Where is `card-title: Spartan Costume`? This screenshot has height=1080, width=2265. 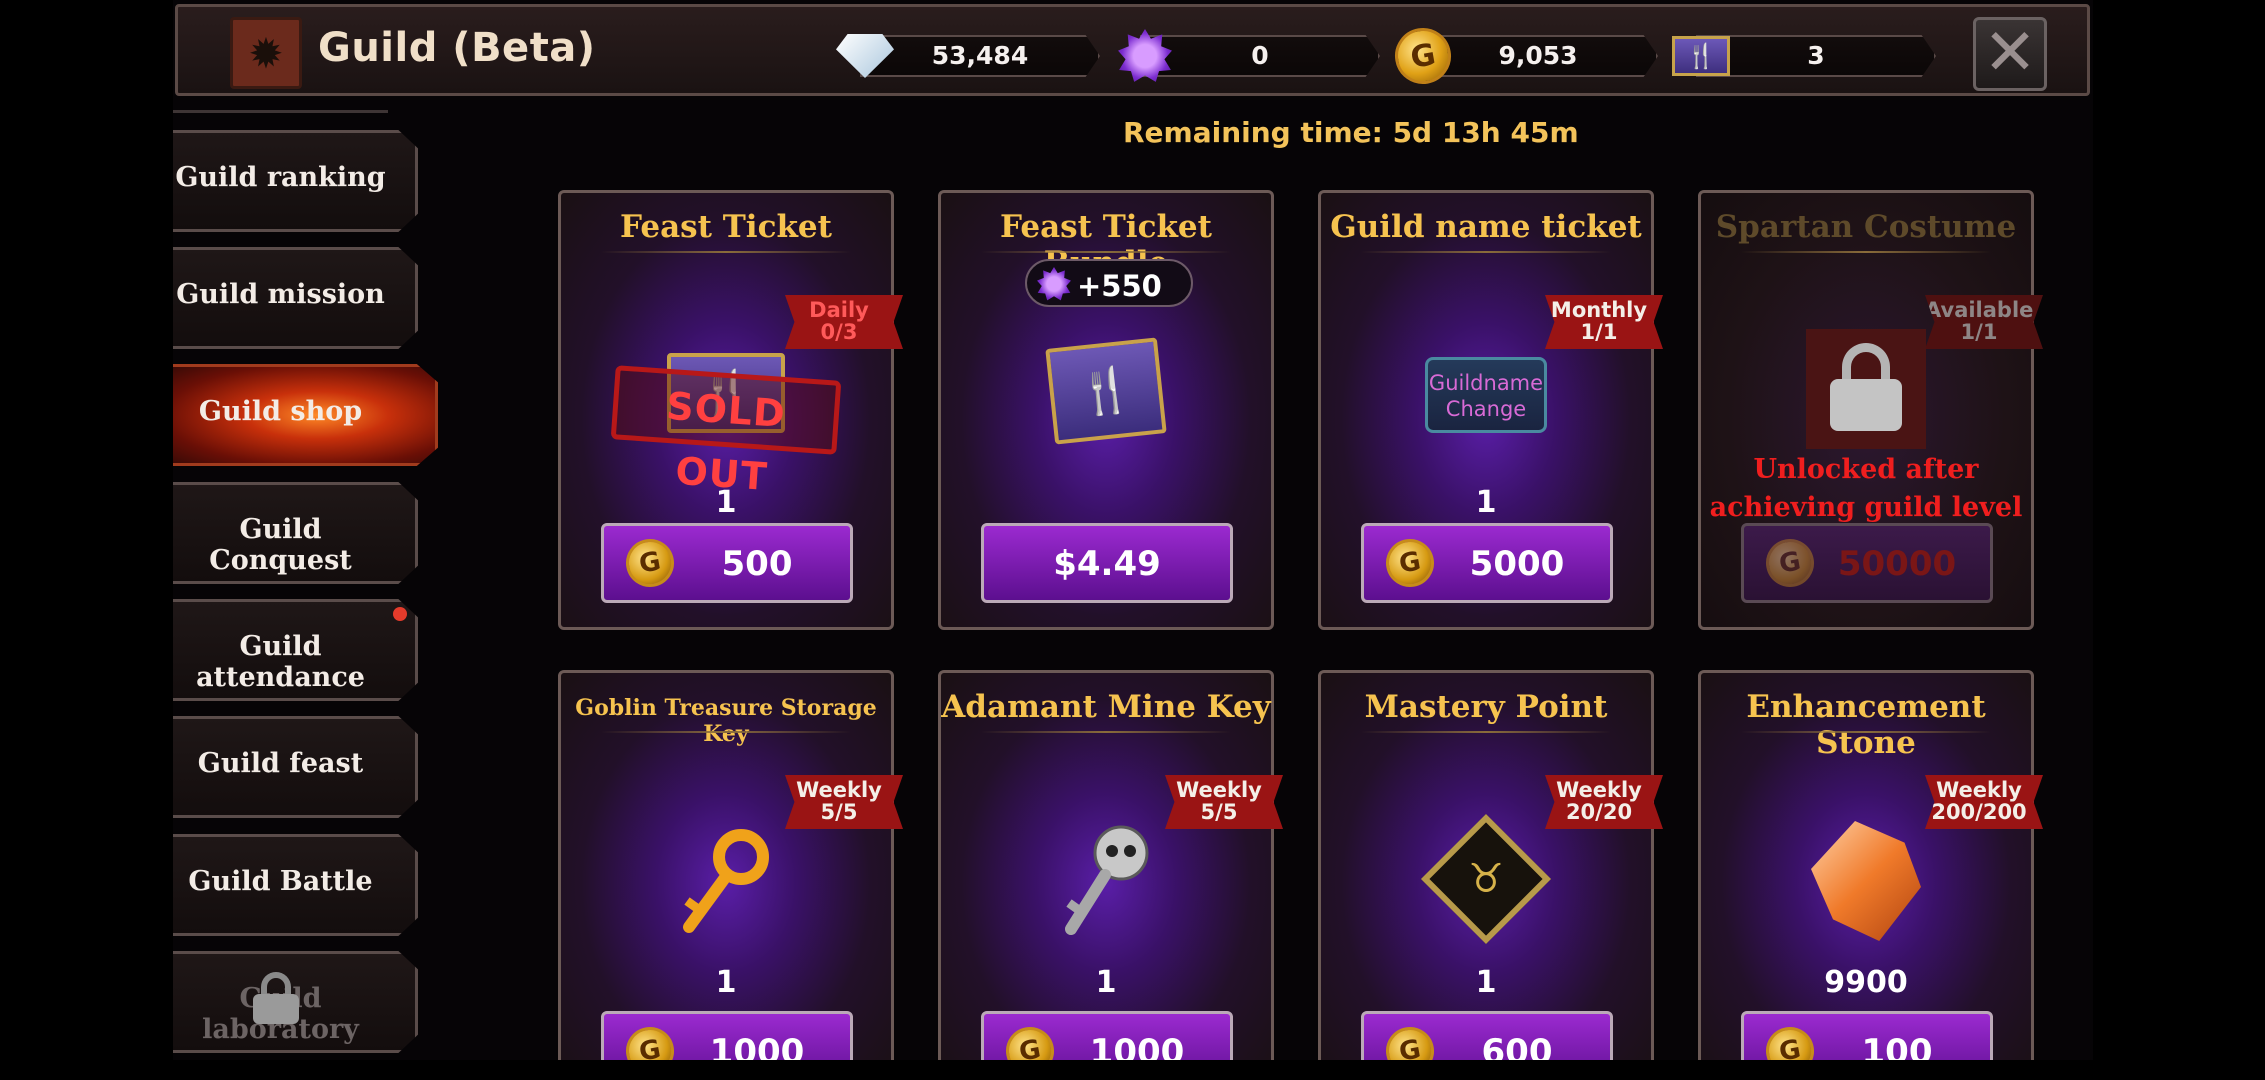 card-title: Spartan Costume is located at coordinates (1866, 227).